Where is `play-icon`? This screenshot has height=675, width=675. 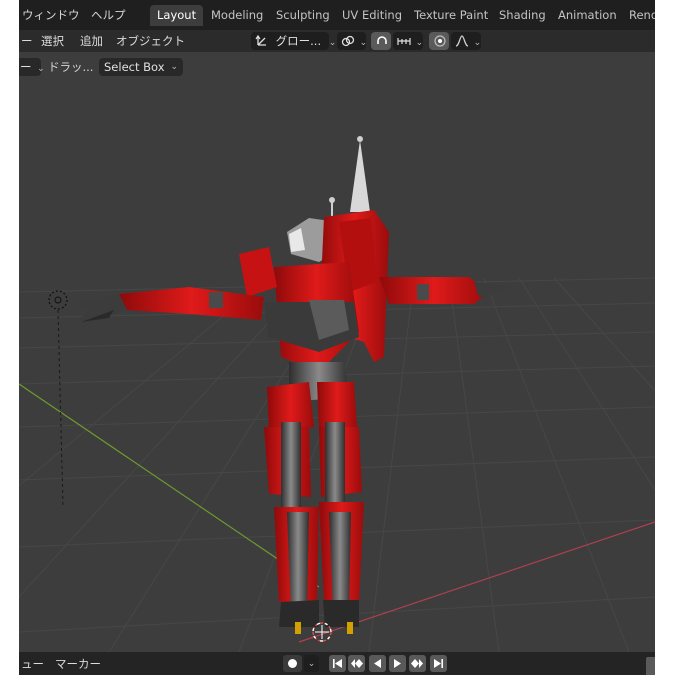
play-icon is located at coordinates (397, 663).